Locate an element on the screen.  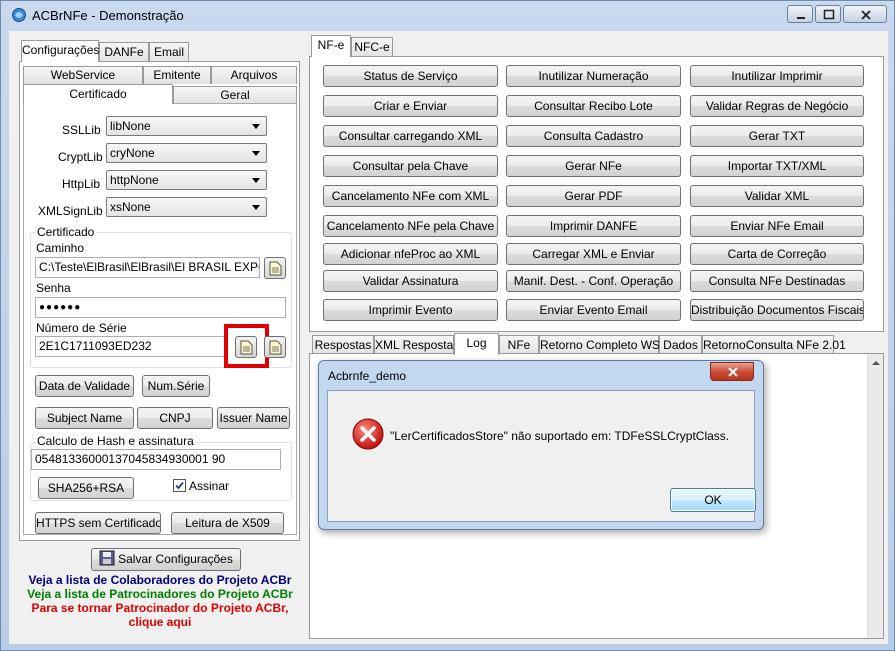
nfe-action-button: Validar Regras de Negócio is located at coordinates (777, 106).